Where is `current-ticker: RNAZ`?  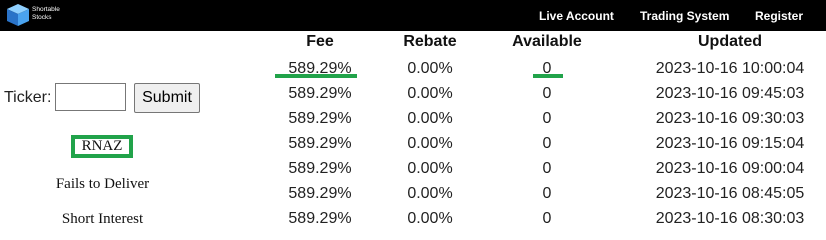 current-ticker: RNAZ is located at coordinates (102, 146).